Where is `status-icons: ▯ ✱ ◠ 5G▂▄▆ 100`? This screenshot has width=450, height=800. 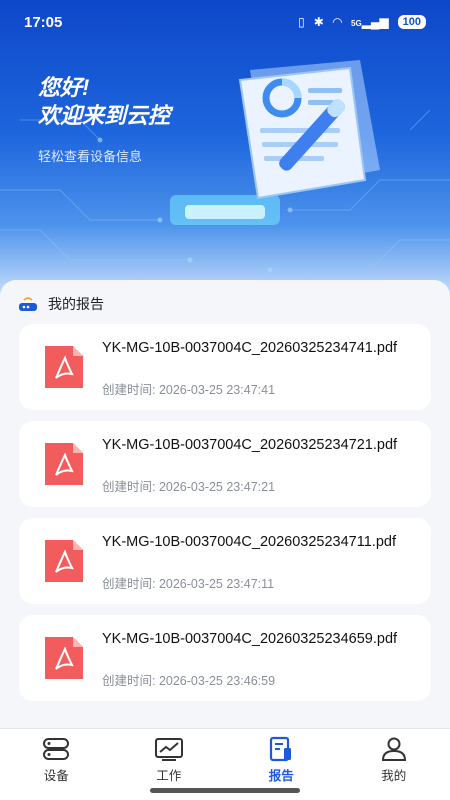
status-icons: ▯ ✱ ◠ 5G▂▄▆ 100 is located at coordinates (362, 22).